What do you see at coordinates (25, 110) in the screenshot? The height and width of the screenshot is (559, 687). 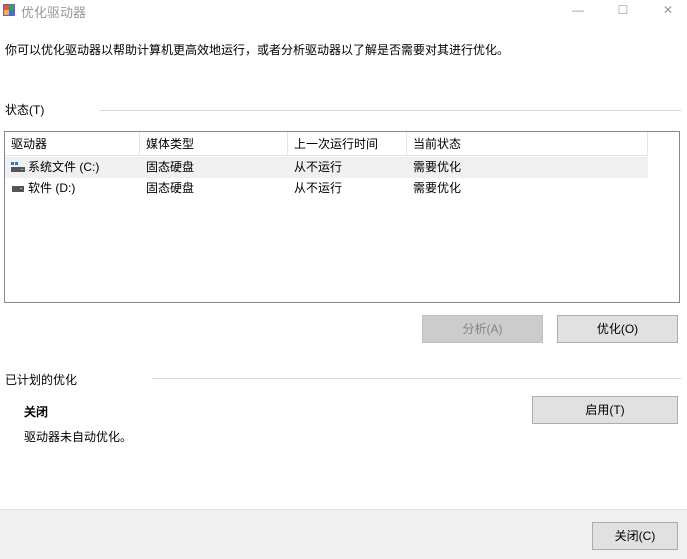 I see `status-group-label: 状态(T)` at bounding box center [25, 110].